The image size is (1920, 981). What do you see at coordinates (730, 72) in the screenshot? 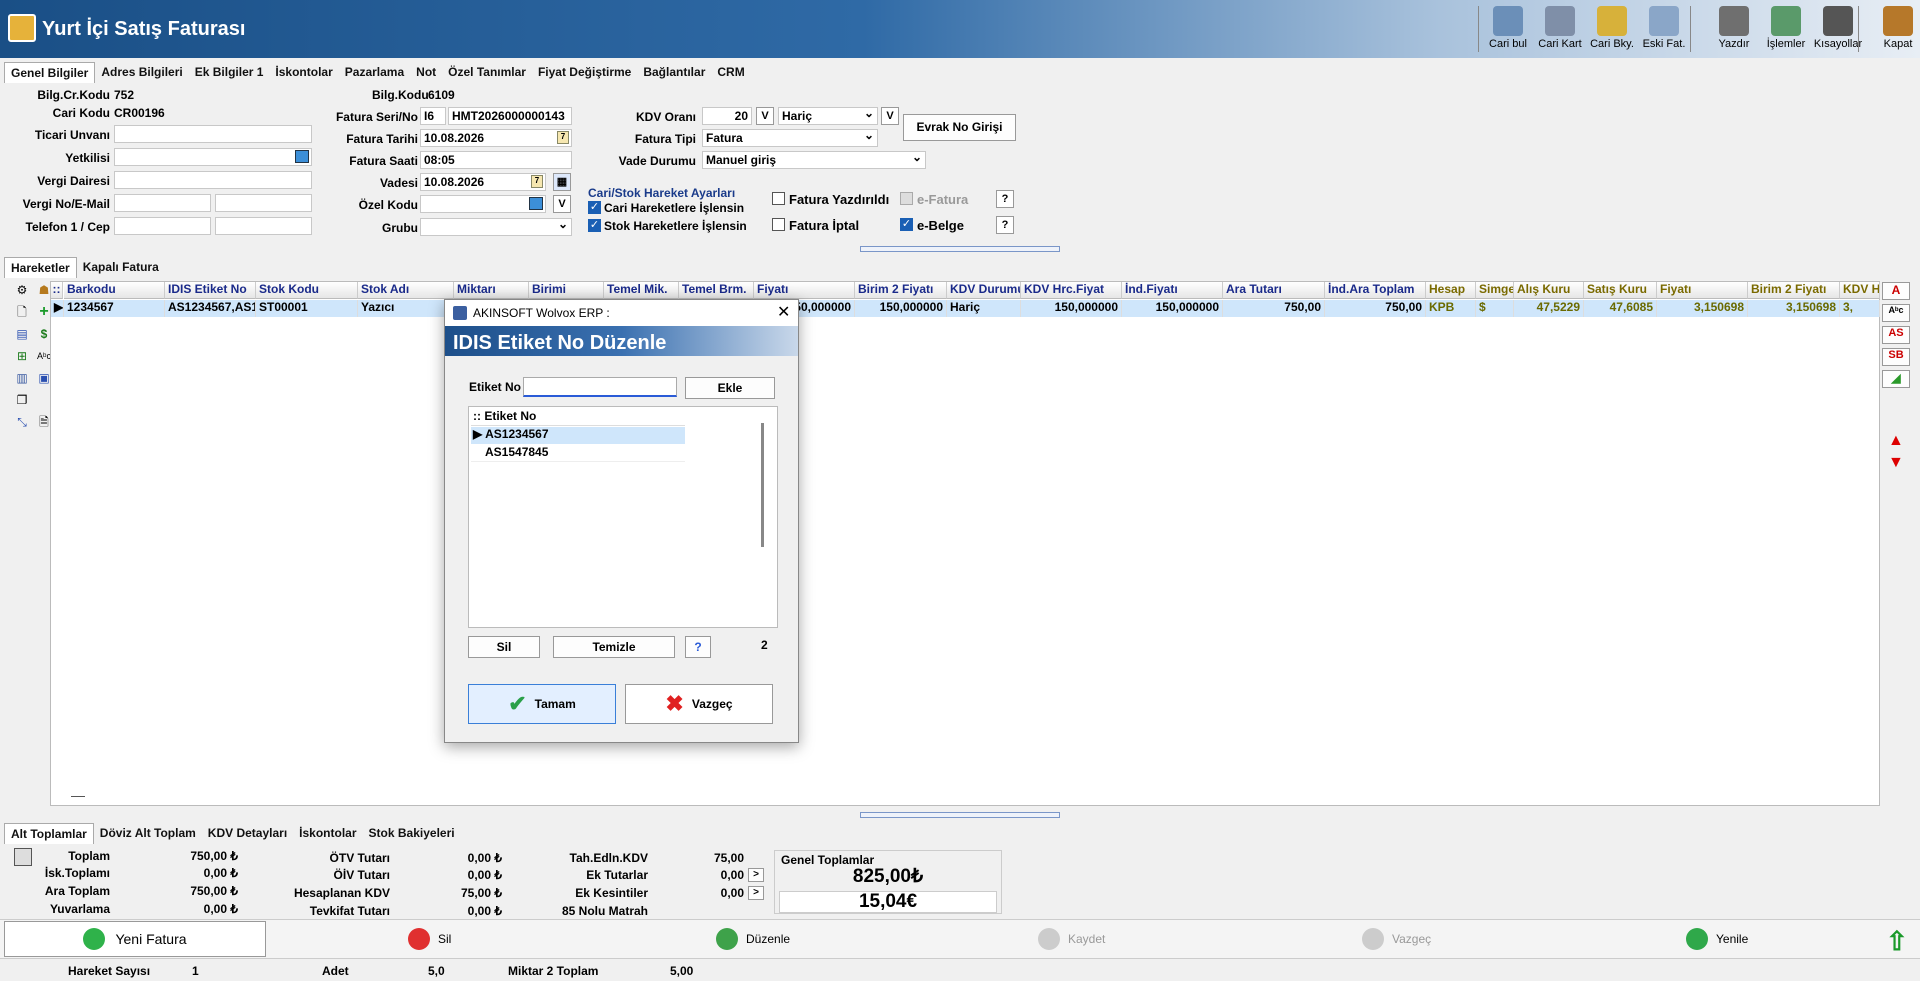
I see `tab-top-tabs-9: CRM` at bounding box center [730, 72].